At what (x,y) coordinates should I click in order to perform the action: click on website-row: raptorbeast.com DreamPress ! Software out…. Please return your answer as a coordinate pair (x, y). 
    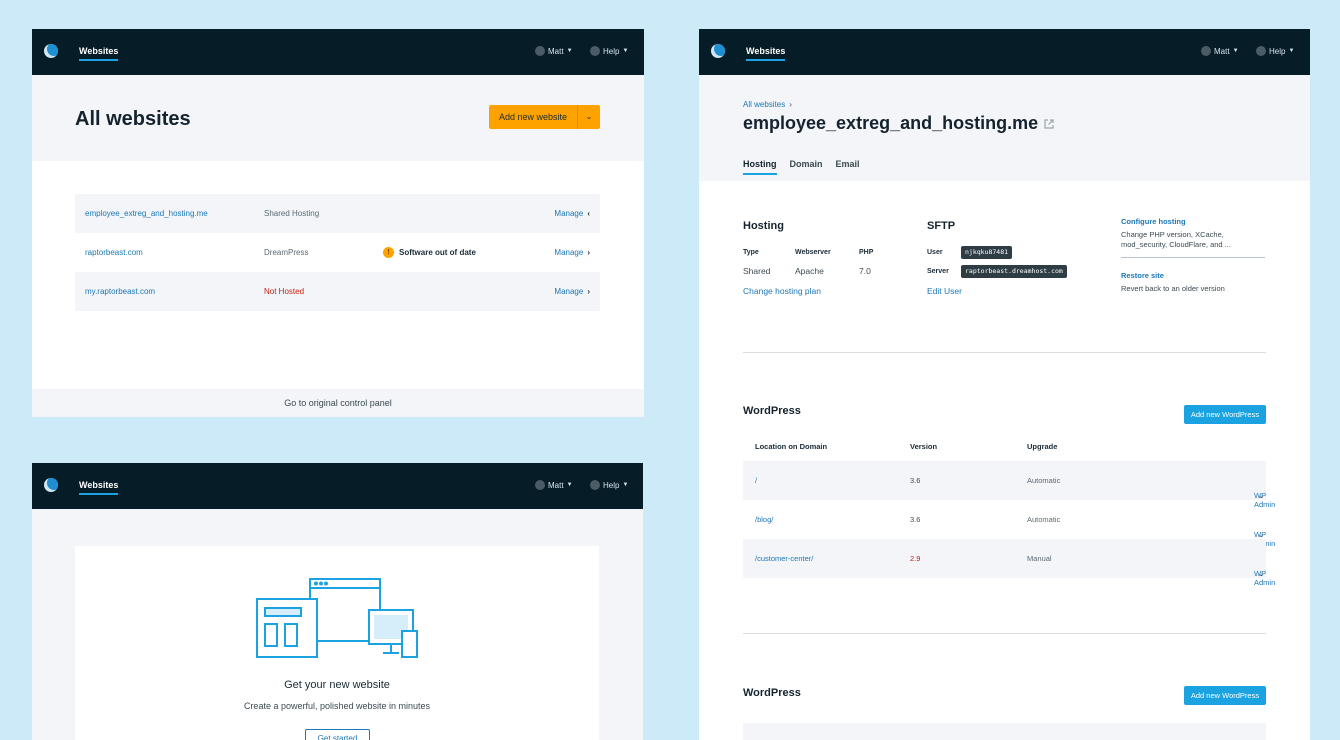
    Looking at the image, I should click on (337, 252).